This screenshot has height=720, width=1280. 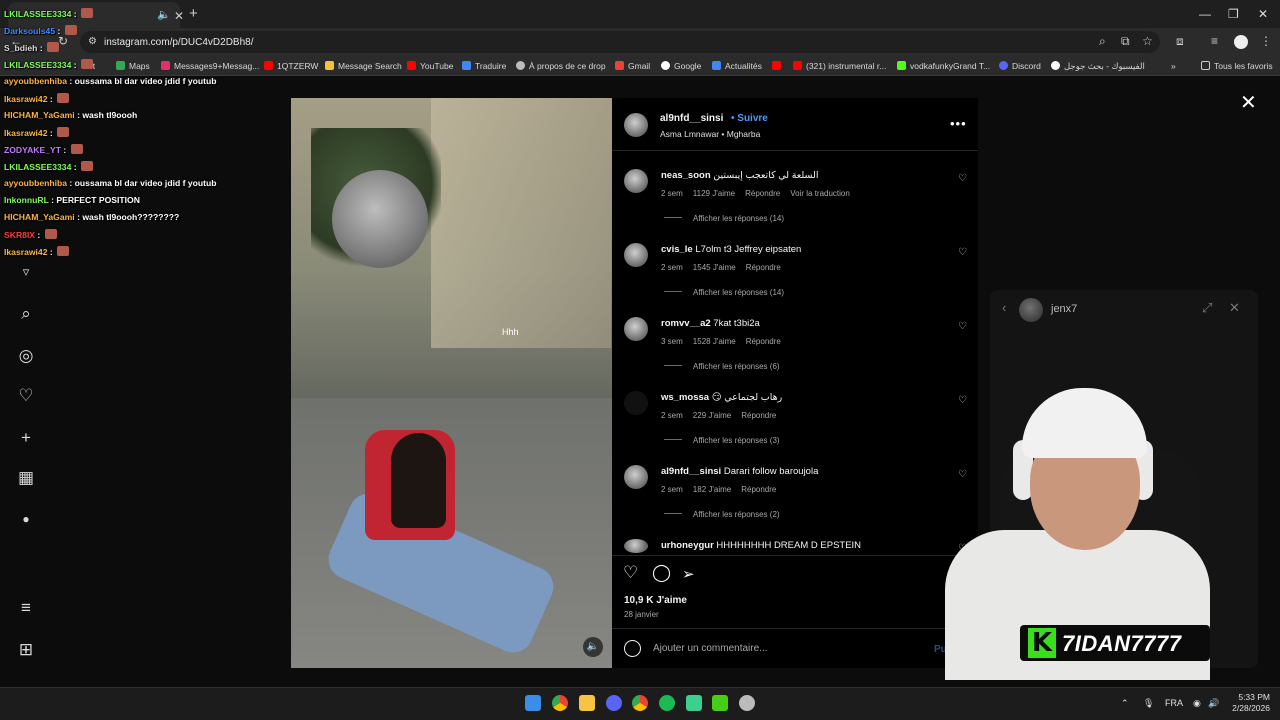 I want to click on app-icon, so click(x=694, y=703).